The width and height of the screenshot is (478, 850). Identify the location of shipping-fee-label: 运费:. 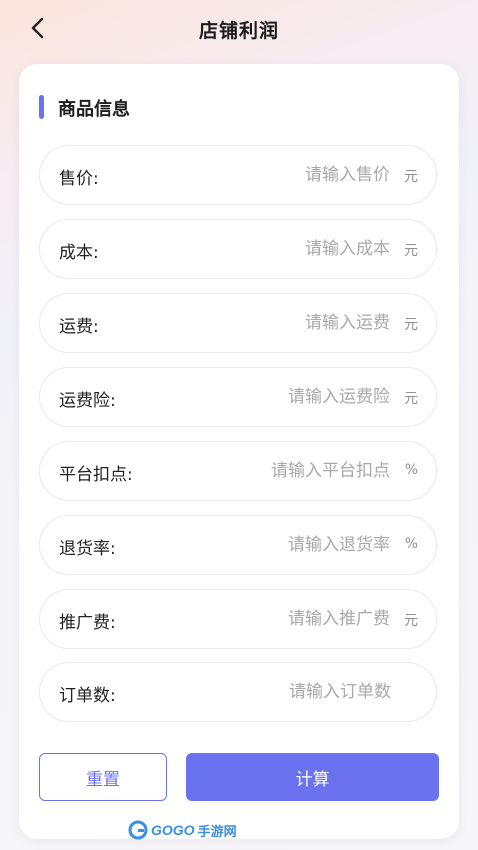
(79, 327).